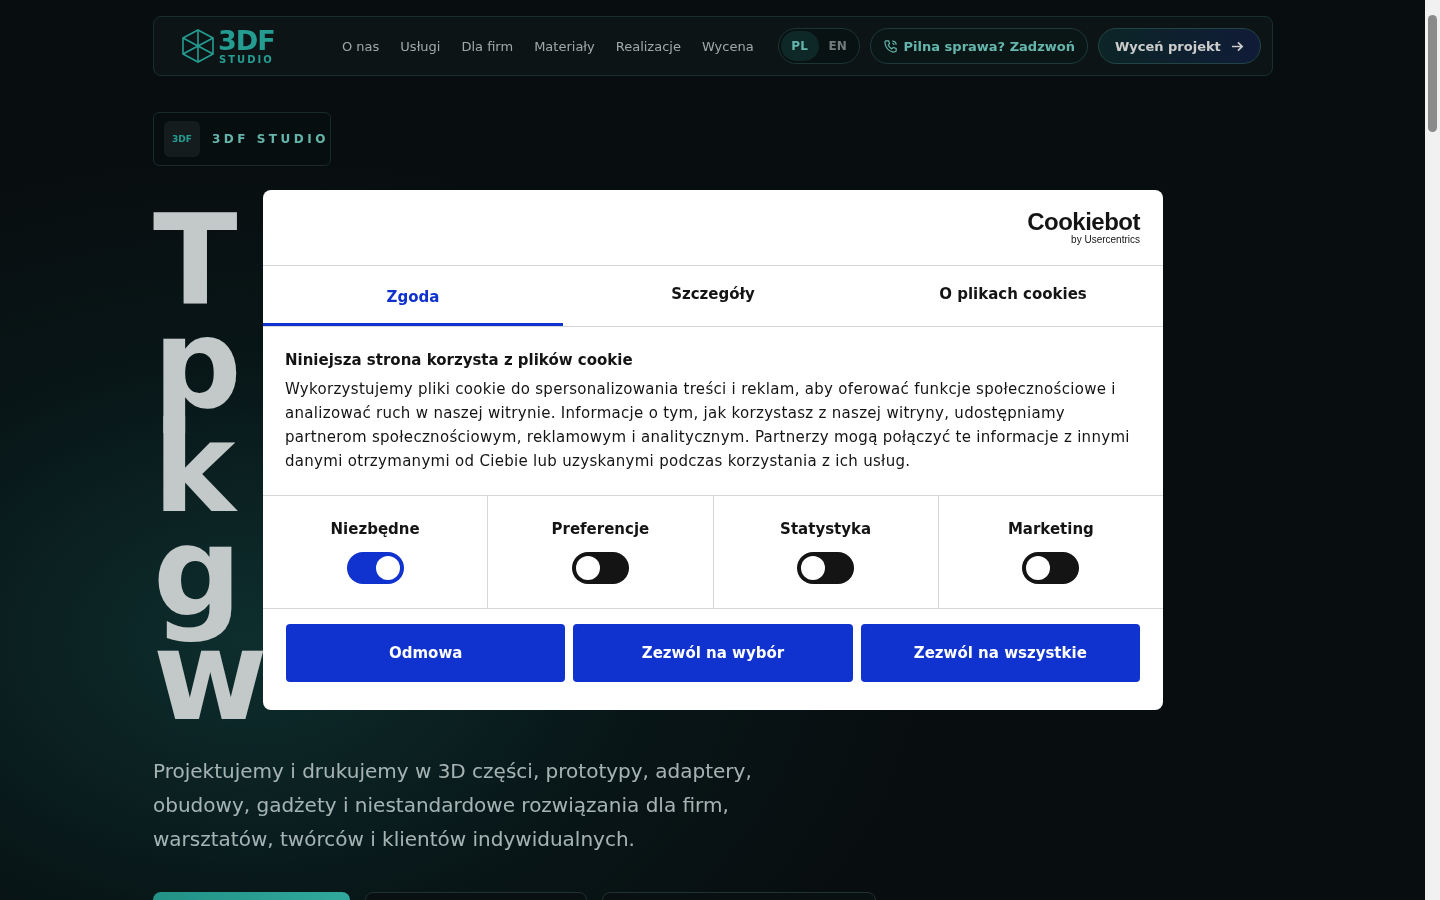  I want to click on logo-subtitle: STUDIO, so click(246, 60).